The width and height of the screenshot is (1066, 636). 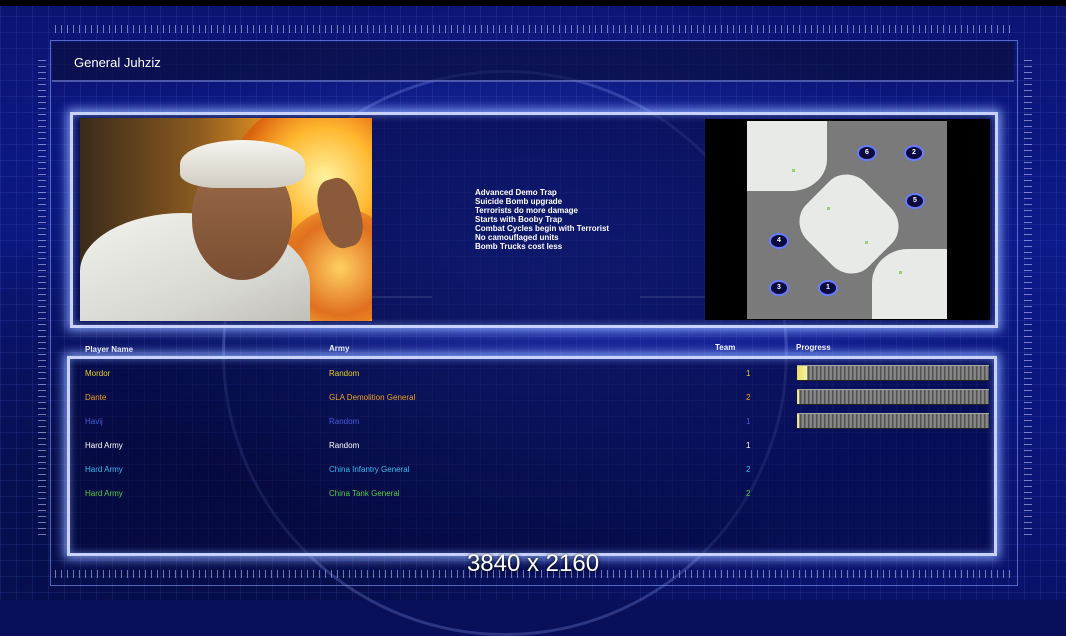 I want to click on table-row: Hard Army China Infantry General 2, so click(x=533, y=471).